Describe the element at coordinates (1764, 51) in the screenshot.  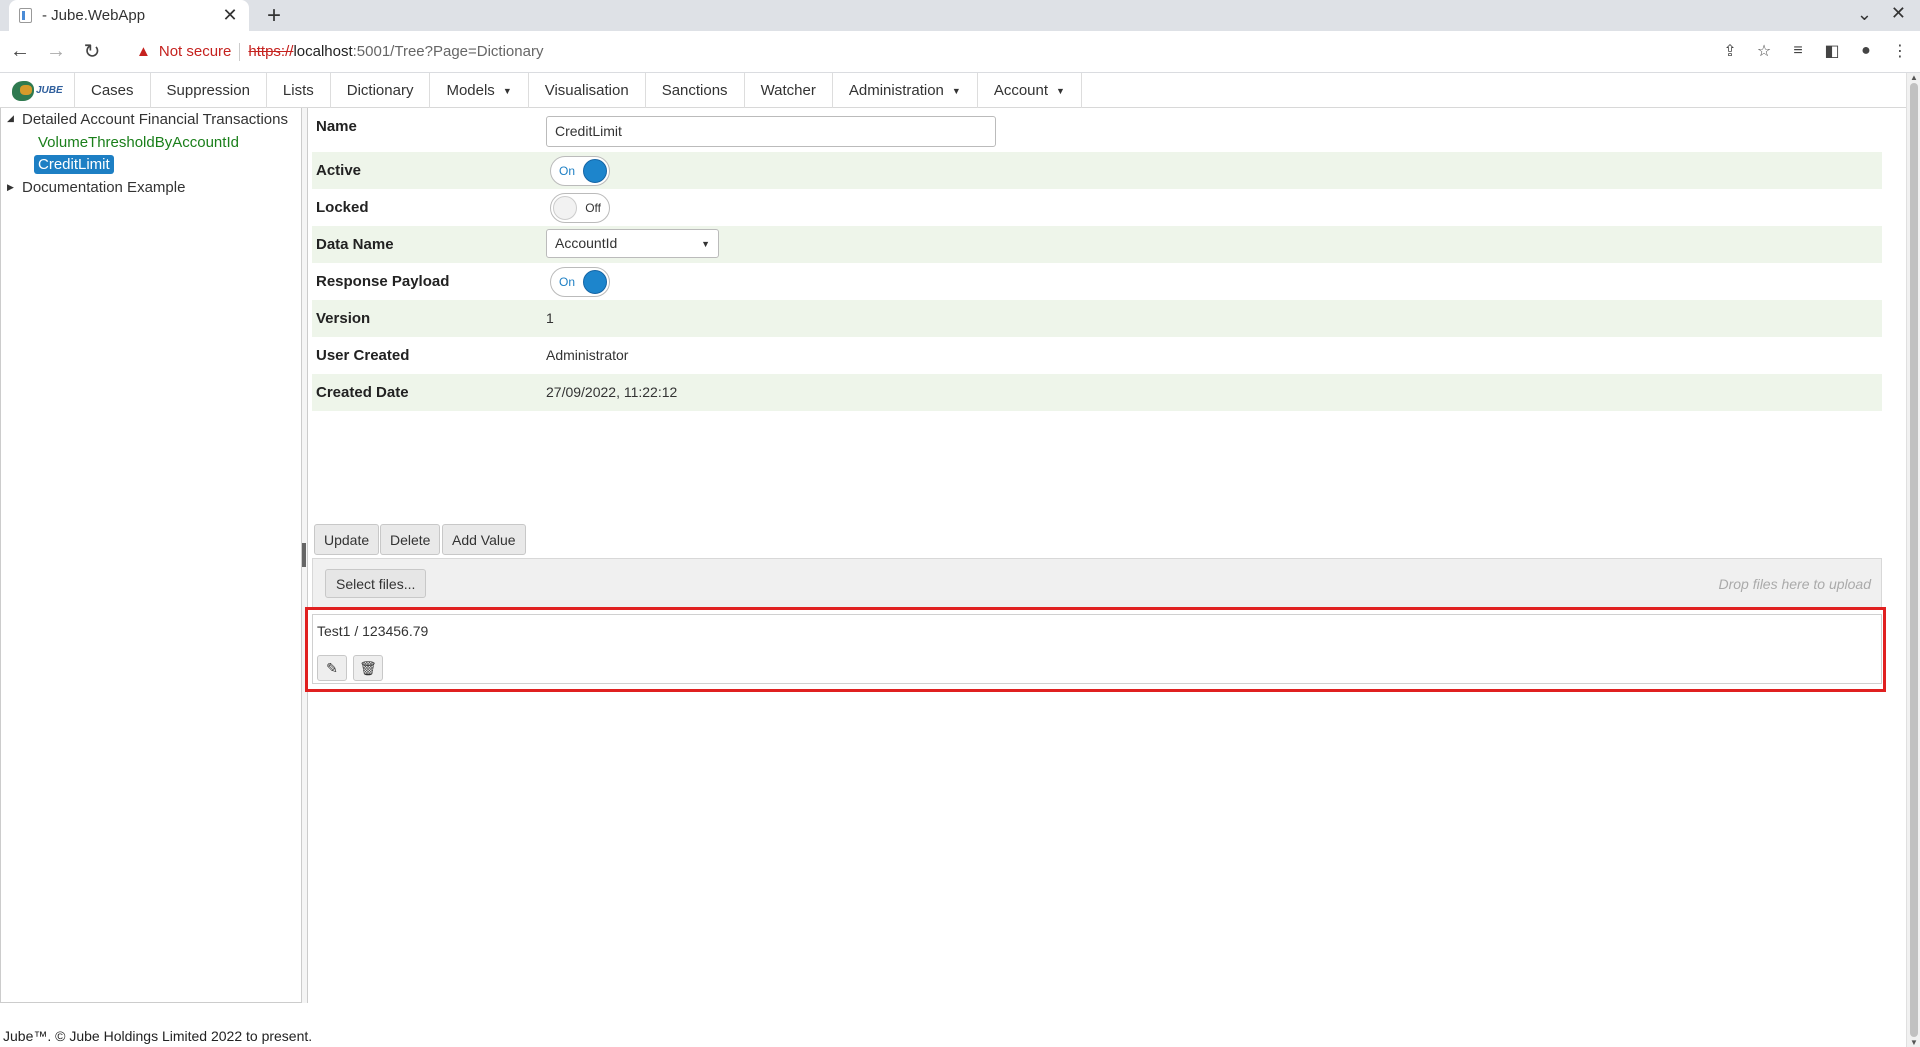
I see `bookmark-star-icon: ☆` at that location.